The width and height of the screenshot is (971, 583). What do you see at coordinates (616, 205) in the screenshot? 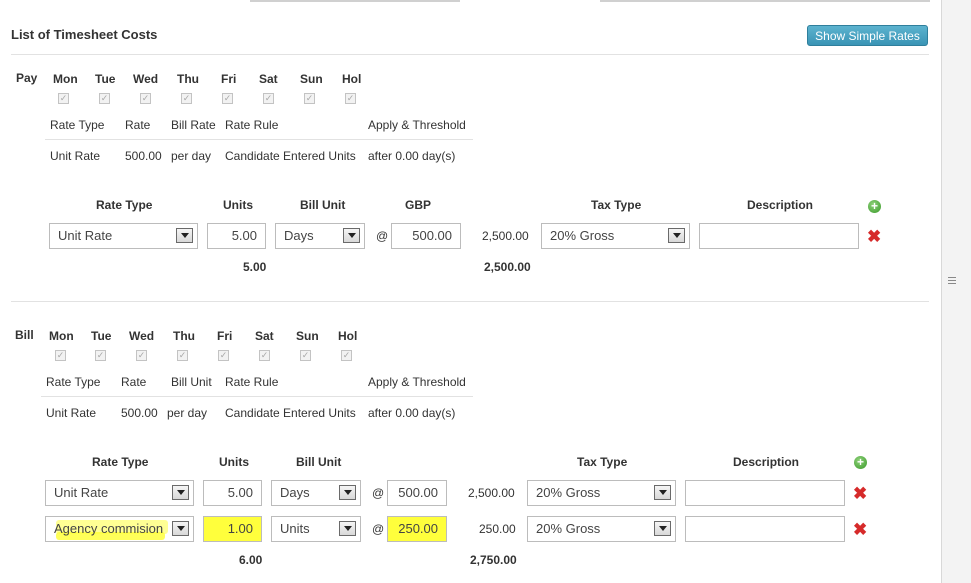
I see `pay-tax-type-header: Tax Type` at bounding box center [616, 205].